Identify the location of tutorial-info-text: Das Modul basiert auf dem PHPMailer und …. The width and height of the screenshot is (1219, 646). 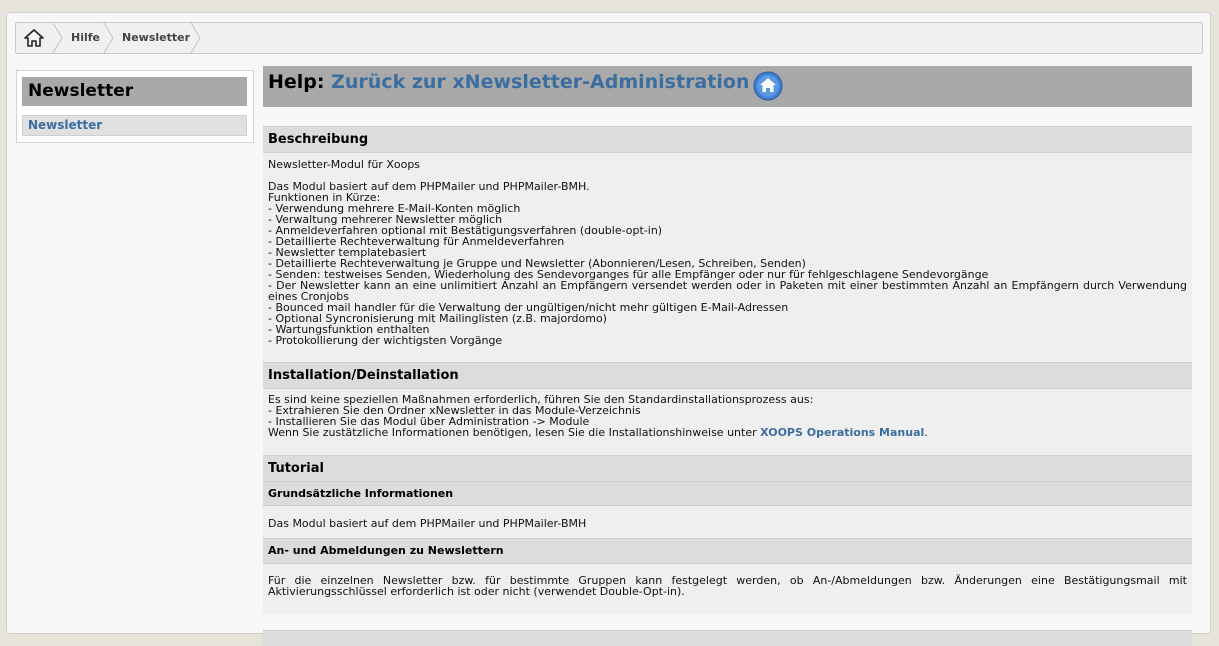
(427, 523).